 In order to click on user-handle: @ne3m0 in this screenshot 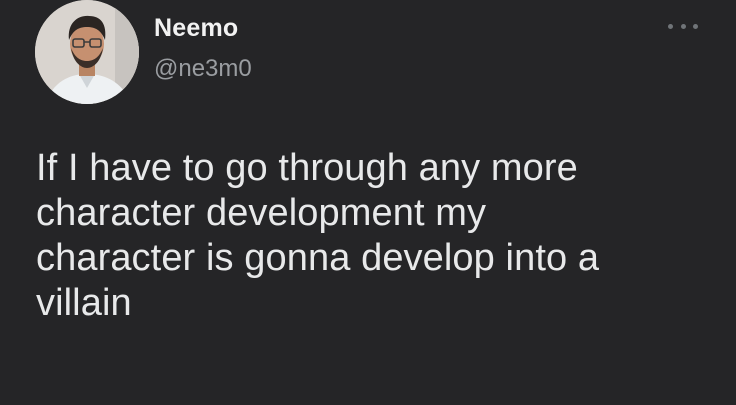, I will do `click(203, 69)`.